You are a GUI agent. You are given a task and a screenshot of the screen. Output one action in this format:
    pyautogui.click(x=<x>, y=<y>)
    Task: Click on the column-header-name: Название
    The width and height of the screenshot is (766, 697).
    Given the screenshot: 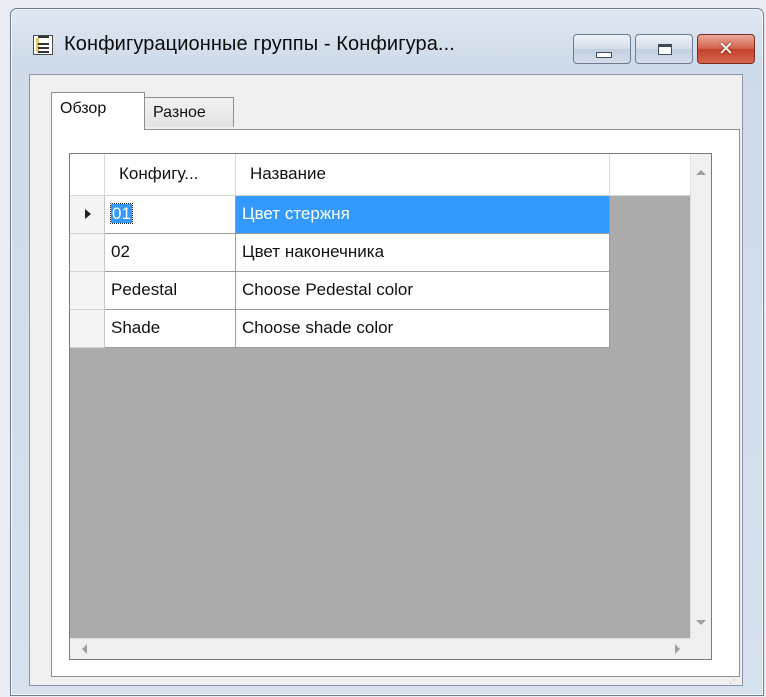 What is the action you would take?
    pyautogui.click(x=423, y=174)
    